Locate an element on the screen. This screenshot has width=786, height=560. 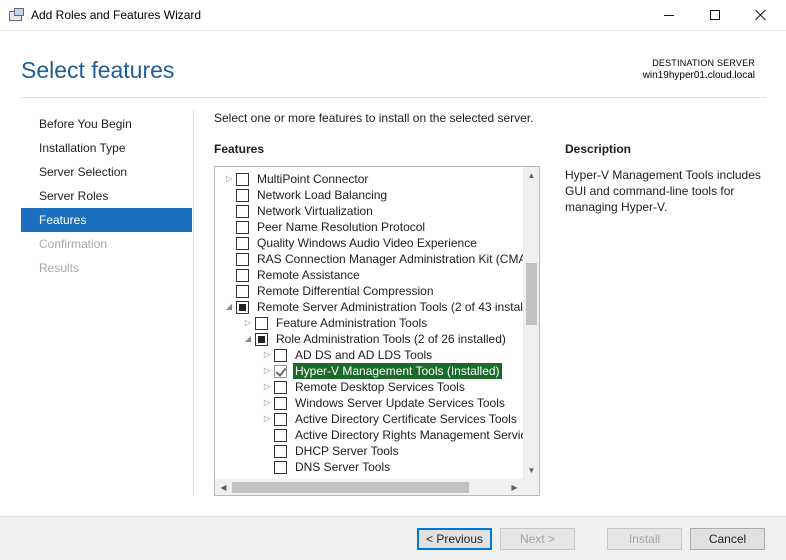
scroll-up-icon: ▲ is located at coordinates (531, 175).